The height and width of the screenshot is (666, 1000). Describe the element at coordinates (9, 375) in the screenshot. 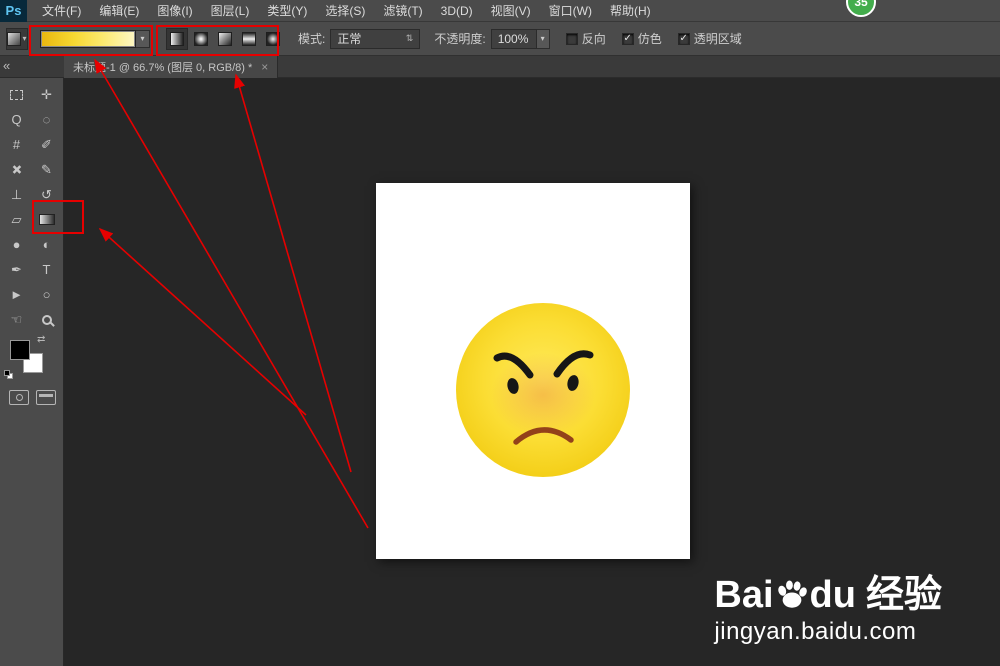

I see `default-colors-icon` at that location.